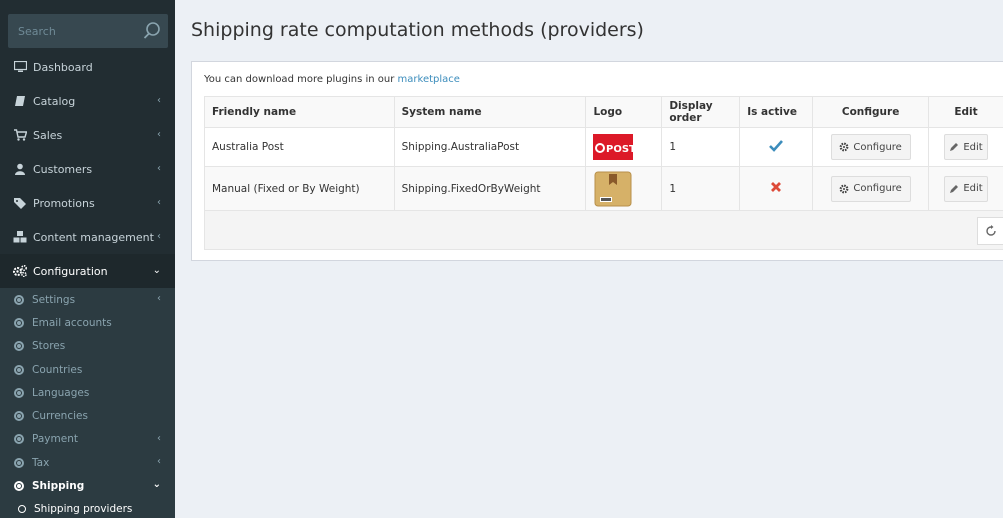 The width and height of the screenshot is (1003, 518). Describe the element at coordinates (73, 31) in the screenshot. I see `search-input` at that location.